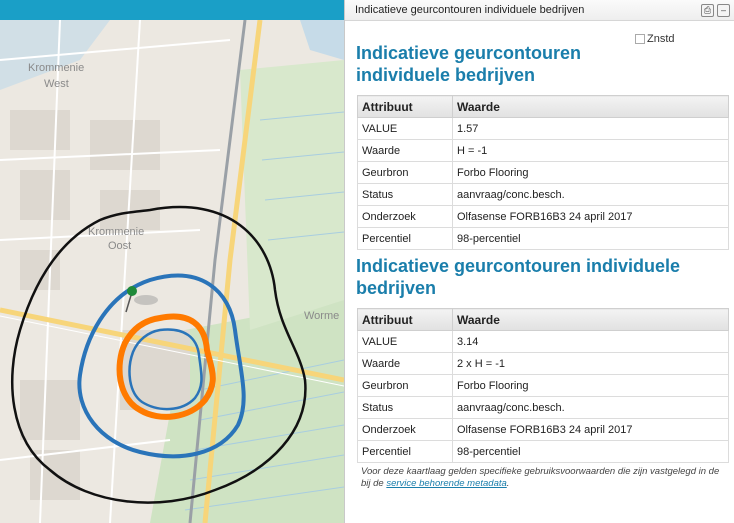 The image size is (734, 523). What do you see at coordinates (707, 10) in the screenshot?
I see `print-icon: ⎙` at bounding box center [707, 10].